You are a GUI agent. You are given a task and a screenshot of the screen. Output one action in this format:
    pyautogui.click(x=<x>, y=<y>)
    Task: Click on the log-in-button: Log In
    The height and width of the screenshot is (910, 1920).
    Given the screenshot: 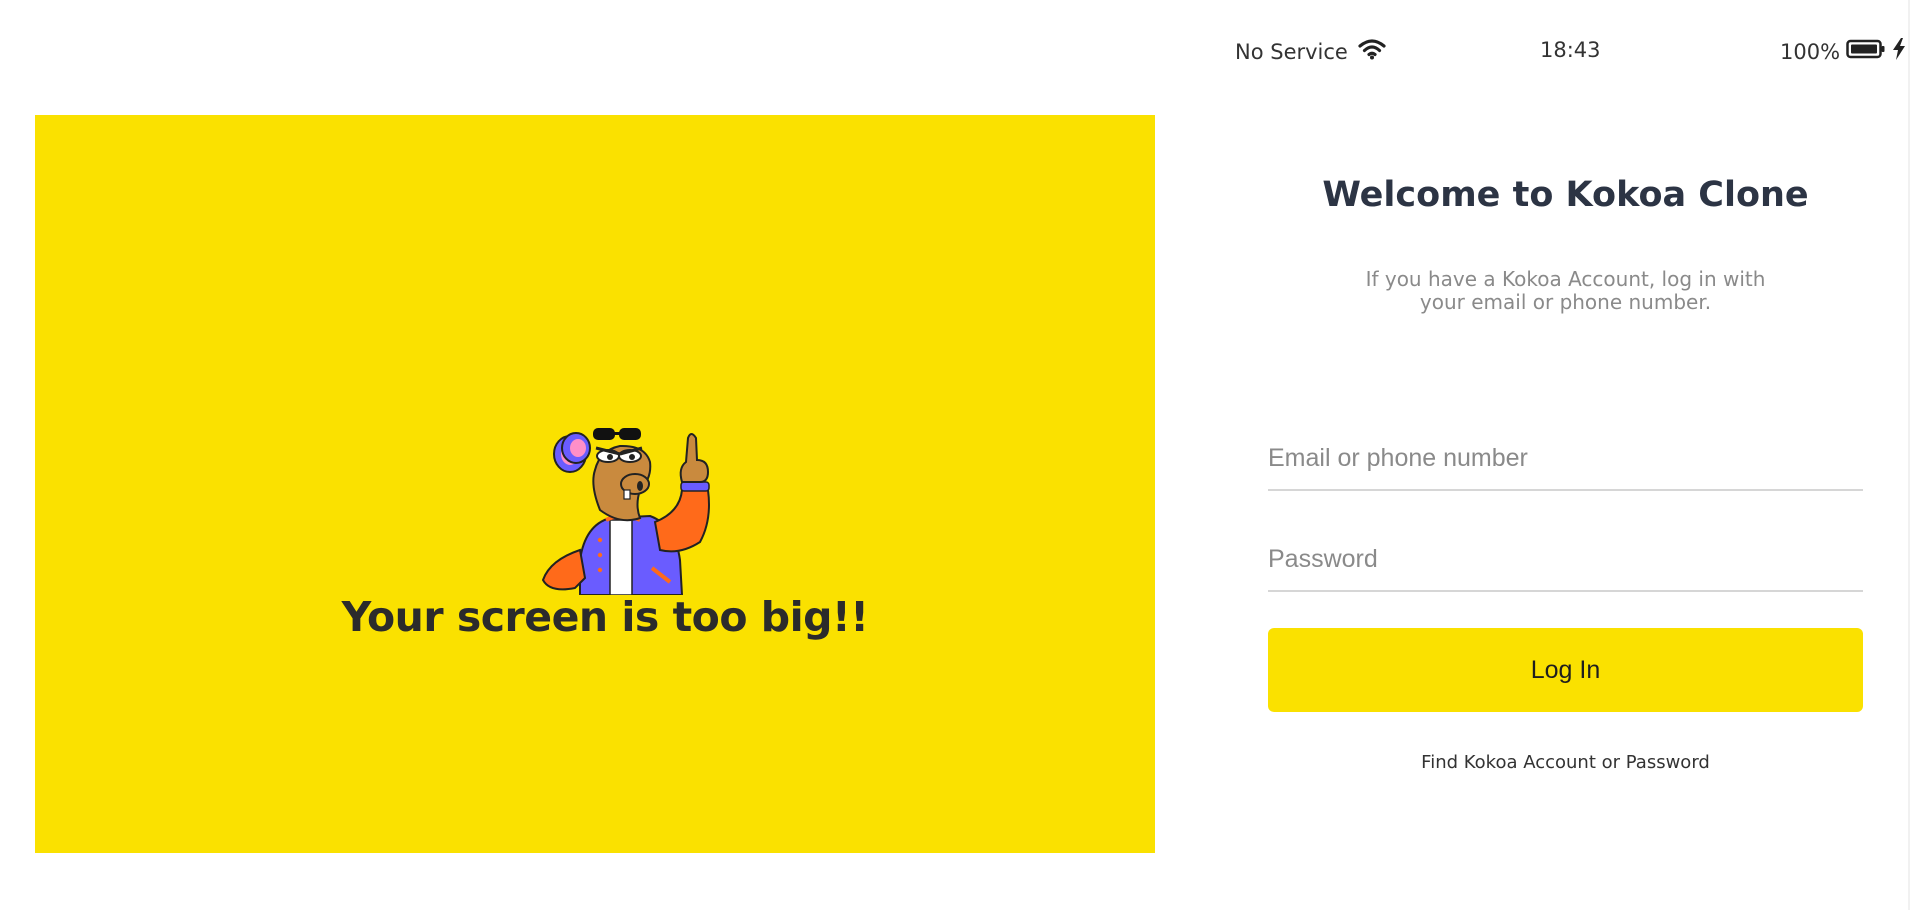 What is the action you would take?
    pyautogui.click(x=1565, y=670)
    